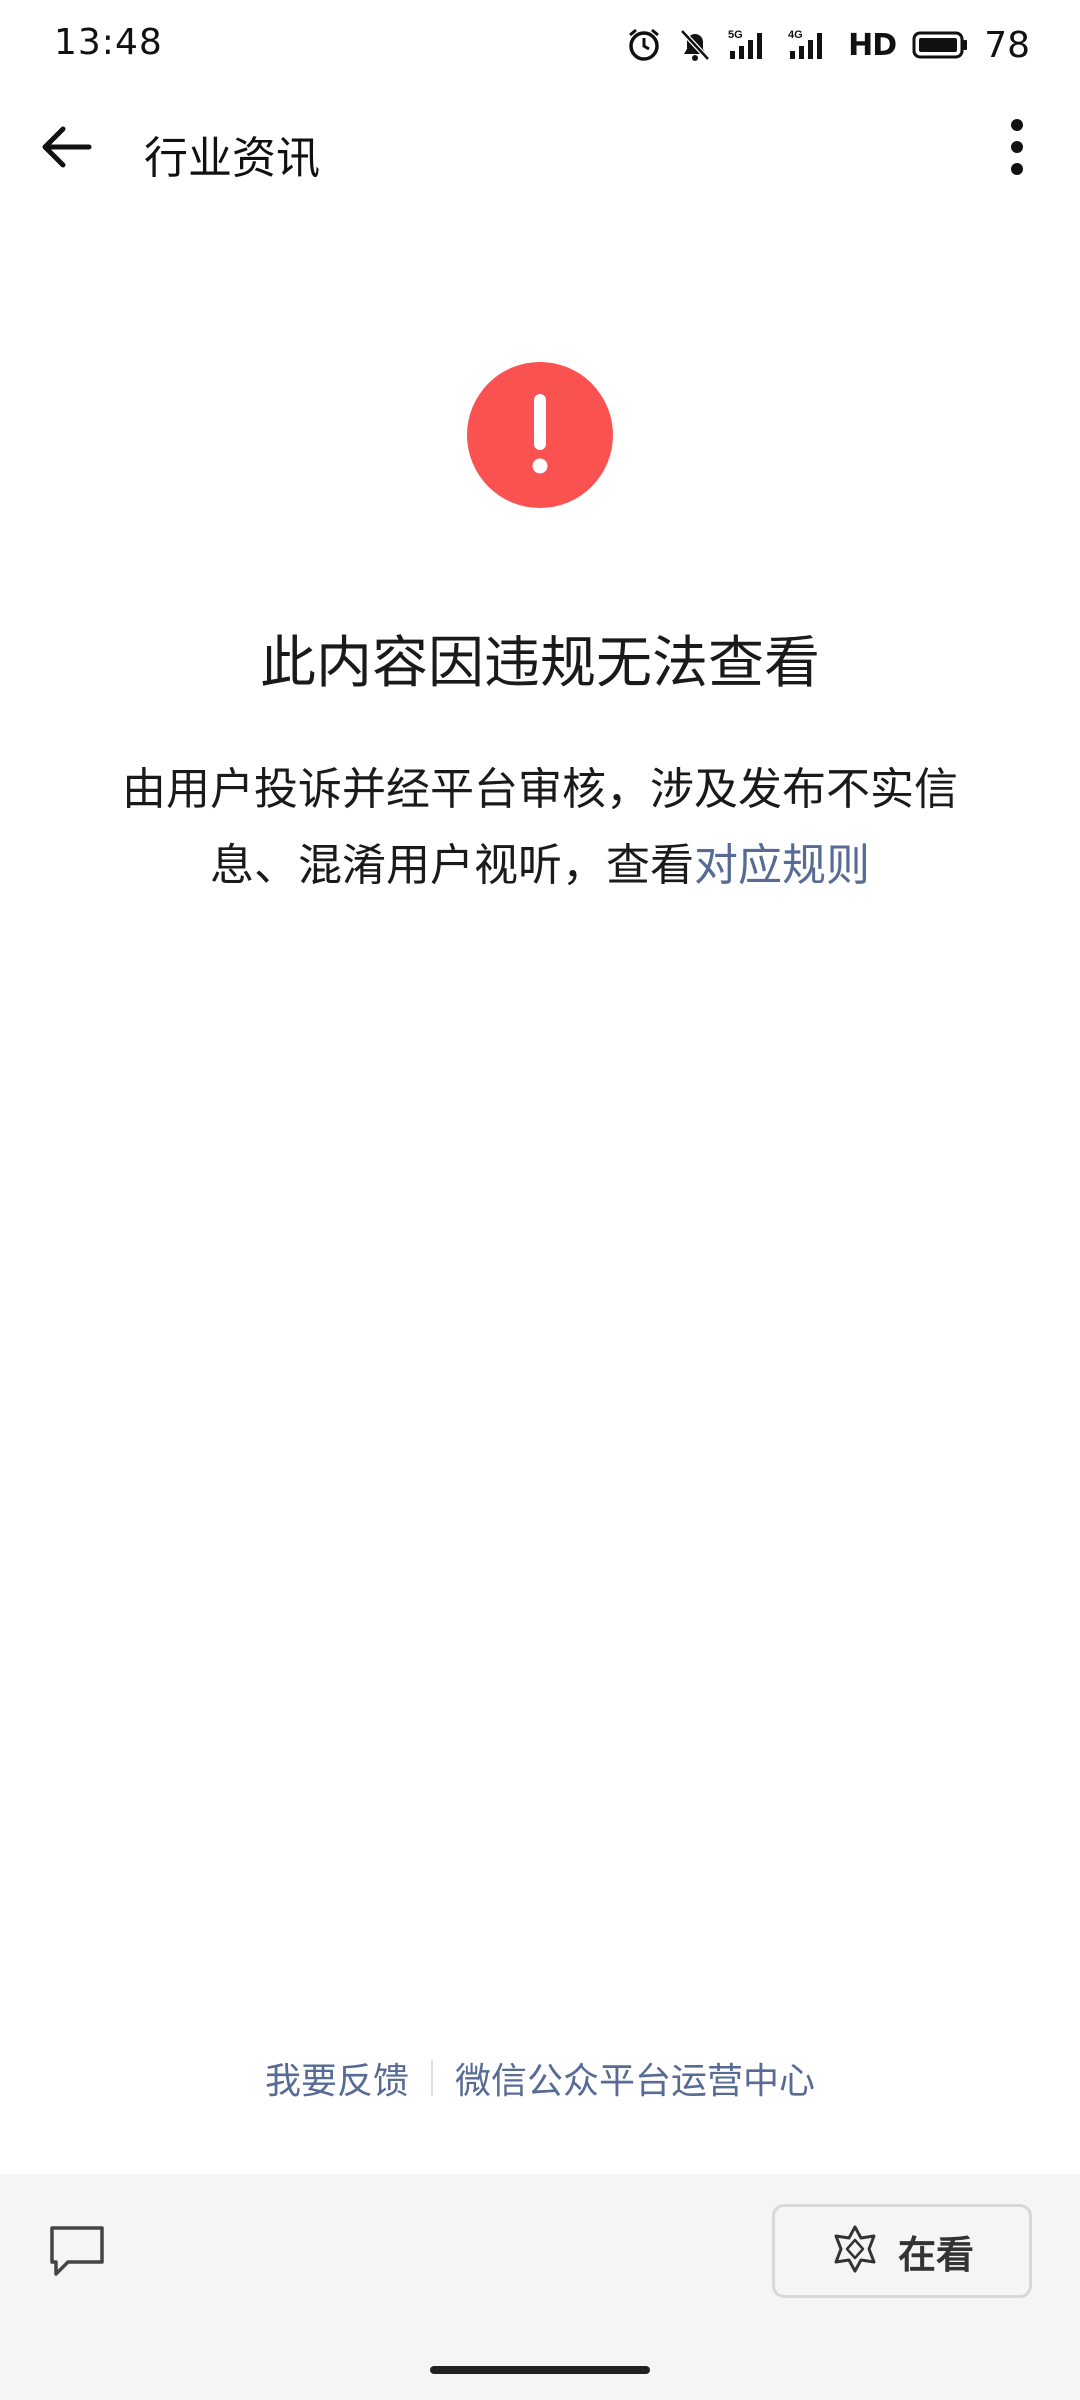 The width and height of the screenshot is (1080, 2400). I want to click on watching-label: 在看, so click(935, 2254).